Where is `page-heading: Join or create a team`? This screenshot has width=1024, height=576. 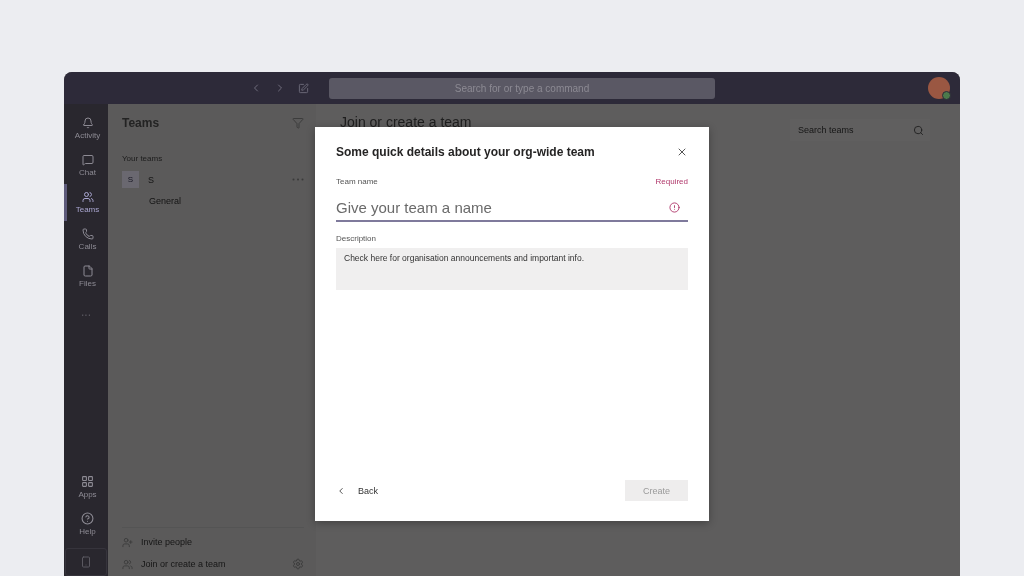
page-heading: Join or create a team is located at coordinates (406, 122).